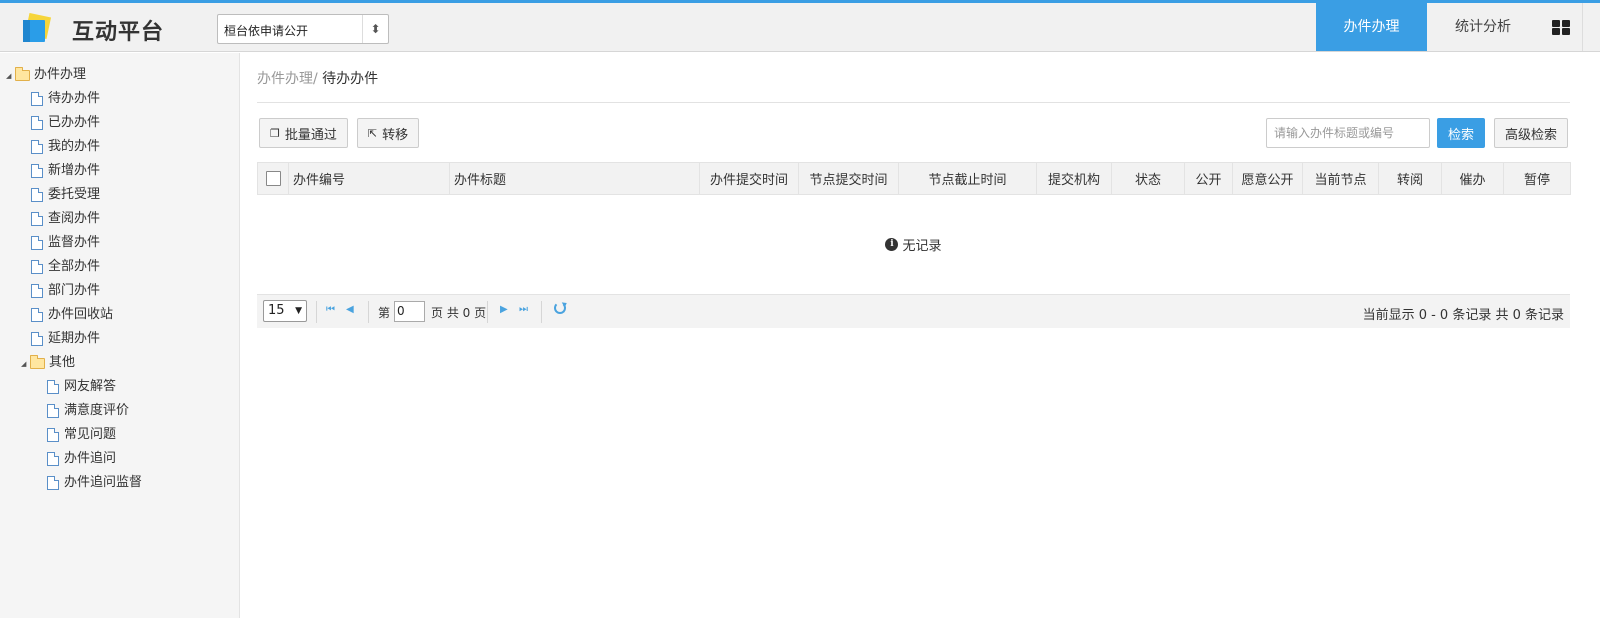  What do you see at coordinates (119, 435) in the screenshot?
I see `sidebar-item-faq: 常见问题` at bounding box center [119, 435].